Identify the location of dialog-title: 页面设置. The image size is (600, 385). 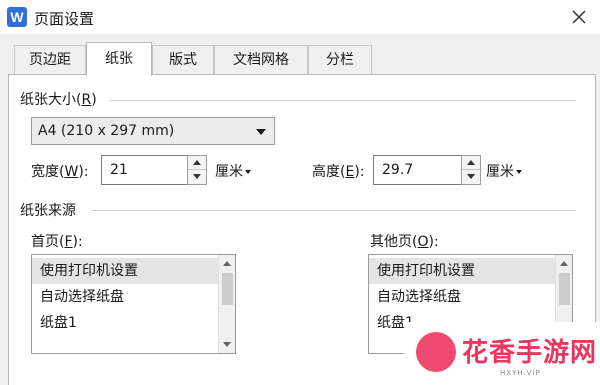
(64, 19).